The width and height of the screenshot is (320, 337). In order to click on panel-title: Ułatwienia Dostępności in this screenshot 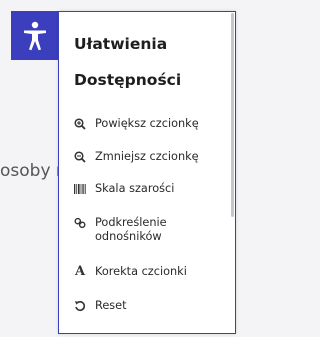, I will do `click(128, 62)`.